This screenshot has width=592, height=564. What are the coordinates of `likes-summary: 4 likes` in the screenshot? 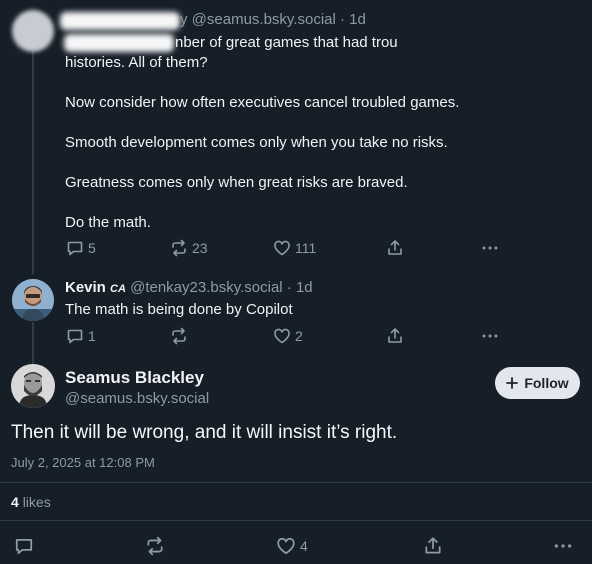 It's located at (31, 502).